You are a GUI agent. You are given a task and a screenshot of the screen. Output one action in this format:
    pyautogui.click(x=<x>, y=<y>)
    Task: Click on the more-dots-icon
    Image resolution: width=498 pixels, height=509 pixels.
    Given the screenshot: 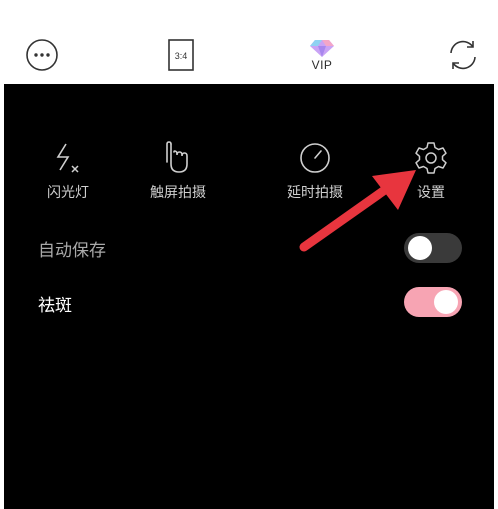 What is the action you would take?
    pyautogui.click(x=42, y=55)
    